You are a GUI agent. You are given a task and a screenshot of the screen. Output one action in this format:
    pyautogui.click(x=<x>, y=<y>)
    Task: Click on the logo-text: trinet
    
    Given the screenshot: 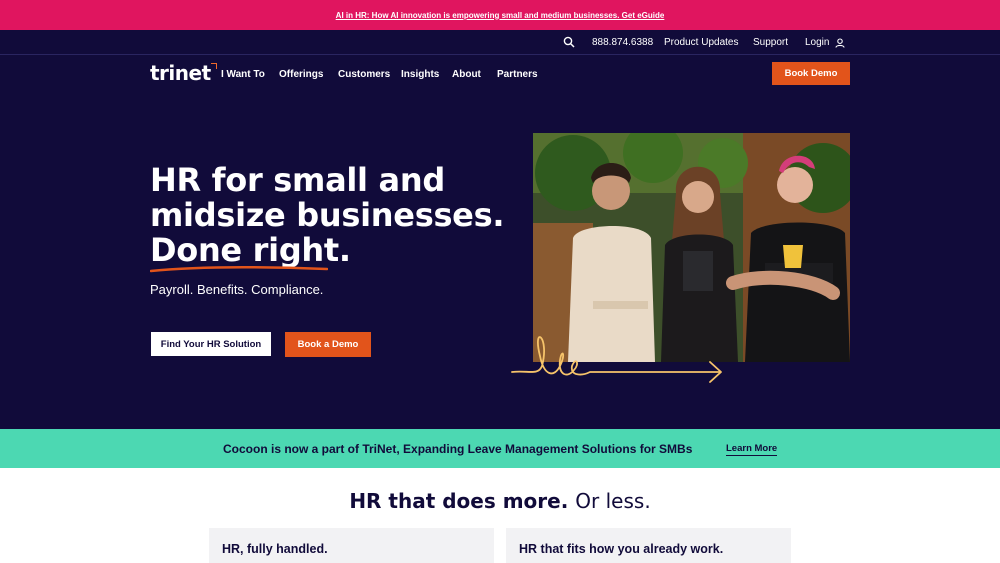 What is the action you would take?
    pyautogui.click(x=180, y=73)
    